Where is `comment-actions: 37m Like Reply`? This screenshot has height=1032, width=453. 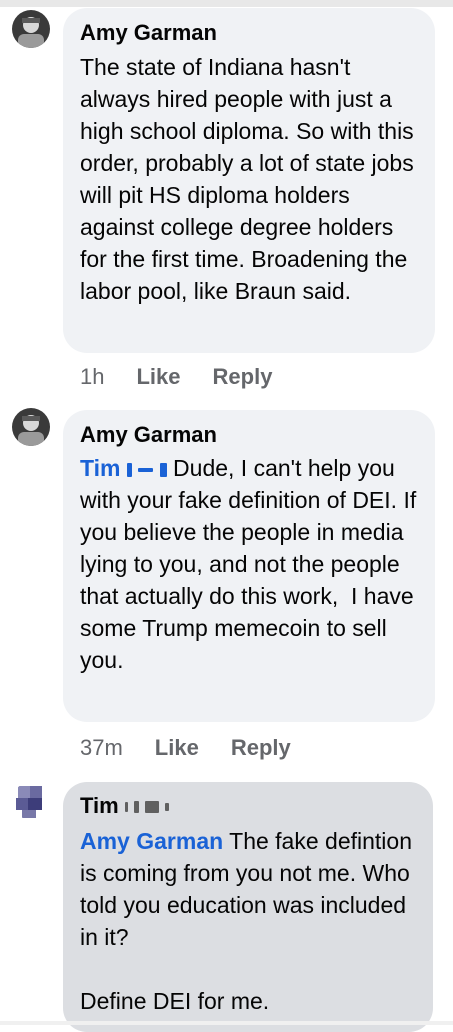
comment-actions: 37m Like Reply is located at coordinates (185, 748).